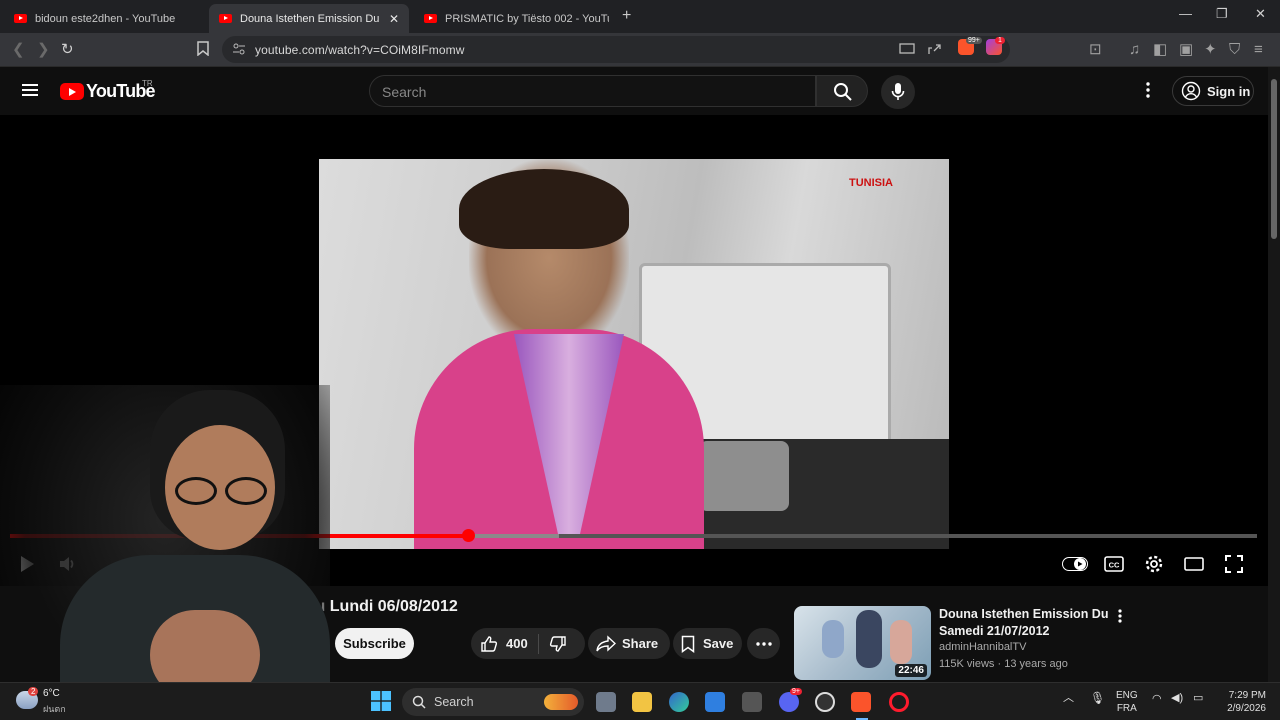  I want to click on autoplay-toggle, so click(1075, 564).